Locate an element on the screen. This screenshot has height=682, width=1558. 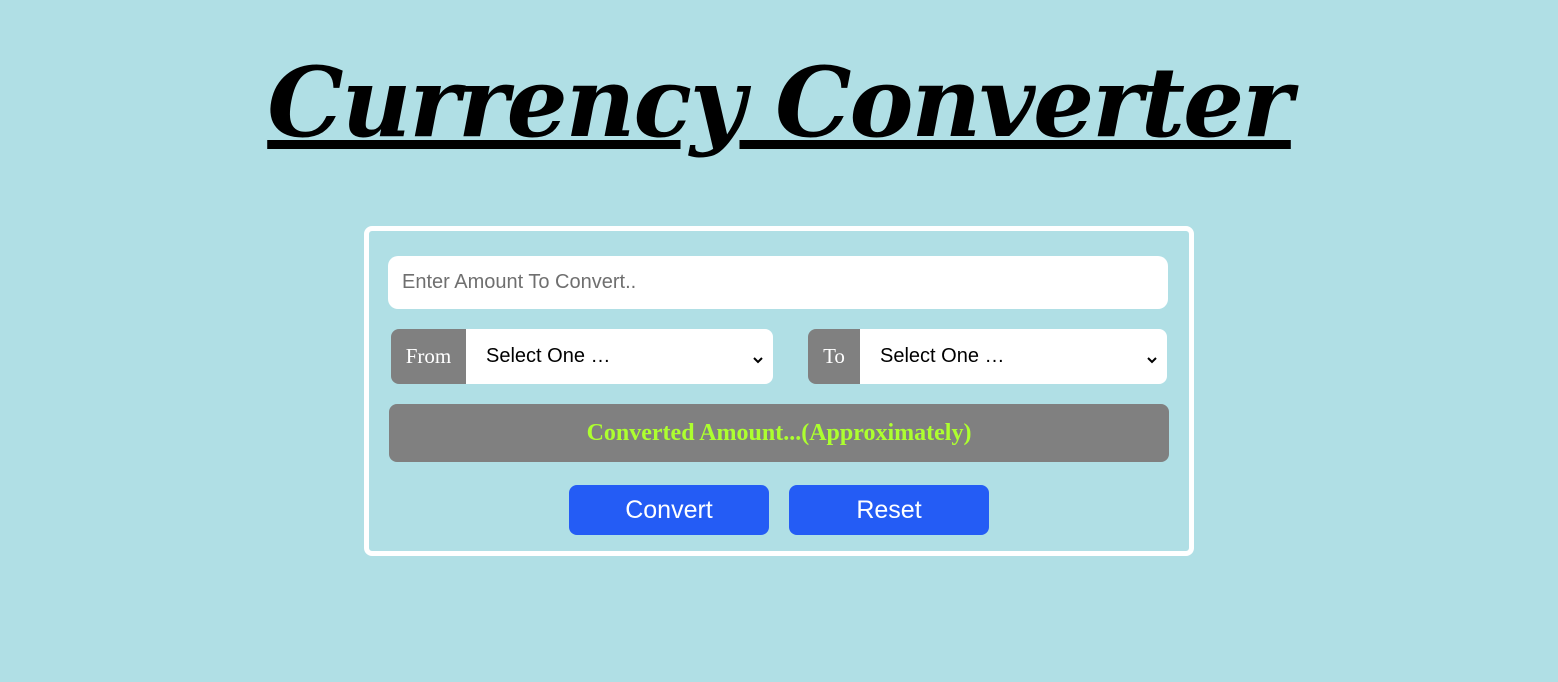
converted-amount-display: Converted Amount...(Approximately) is located at coordinates (779, 433).